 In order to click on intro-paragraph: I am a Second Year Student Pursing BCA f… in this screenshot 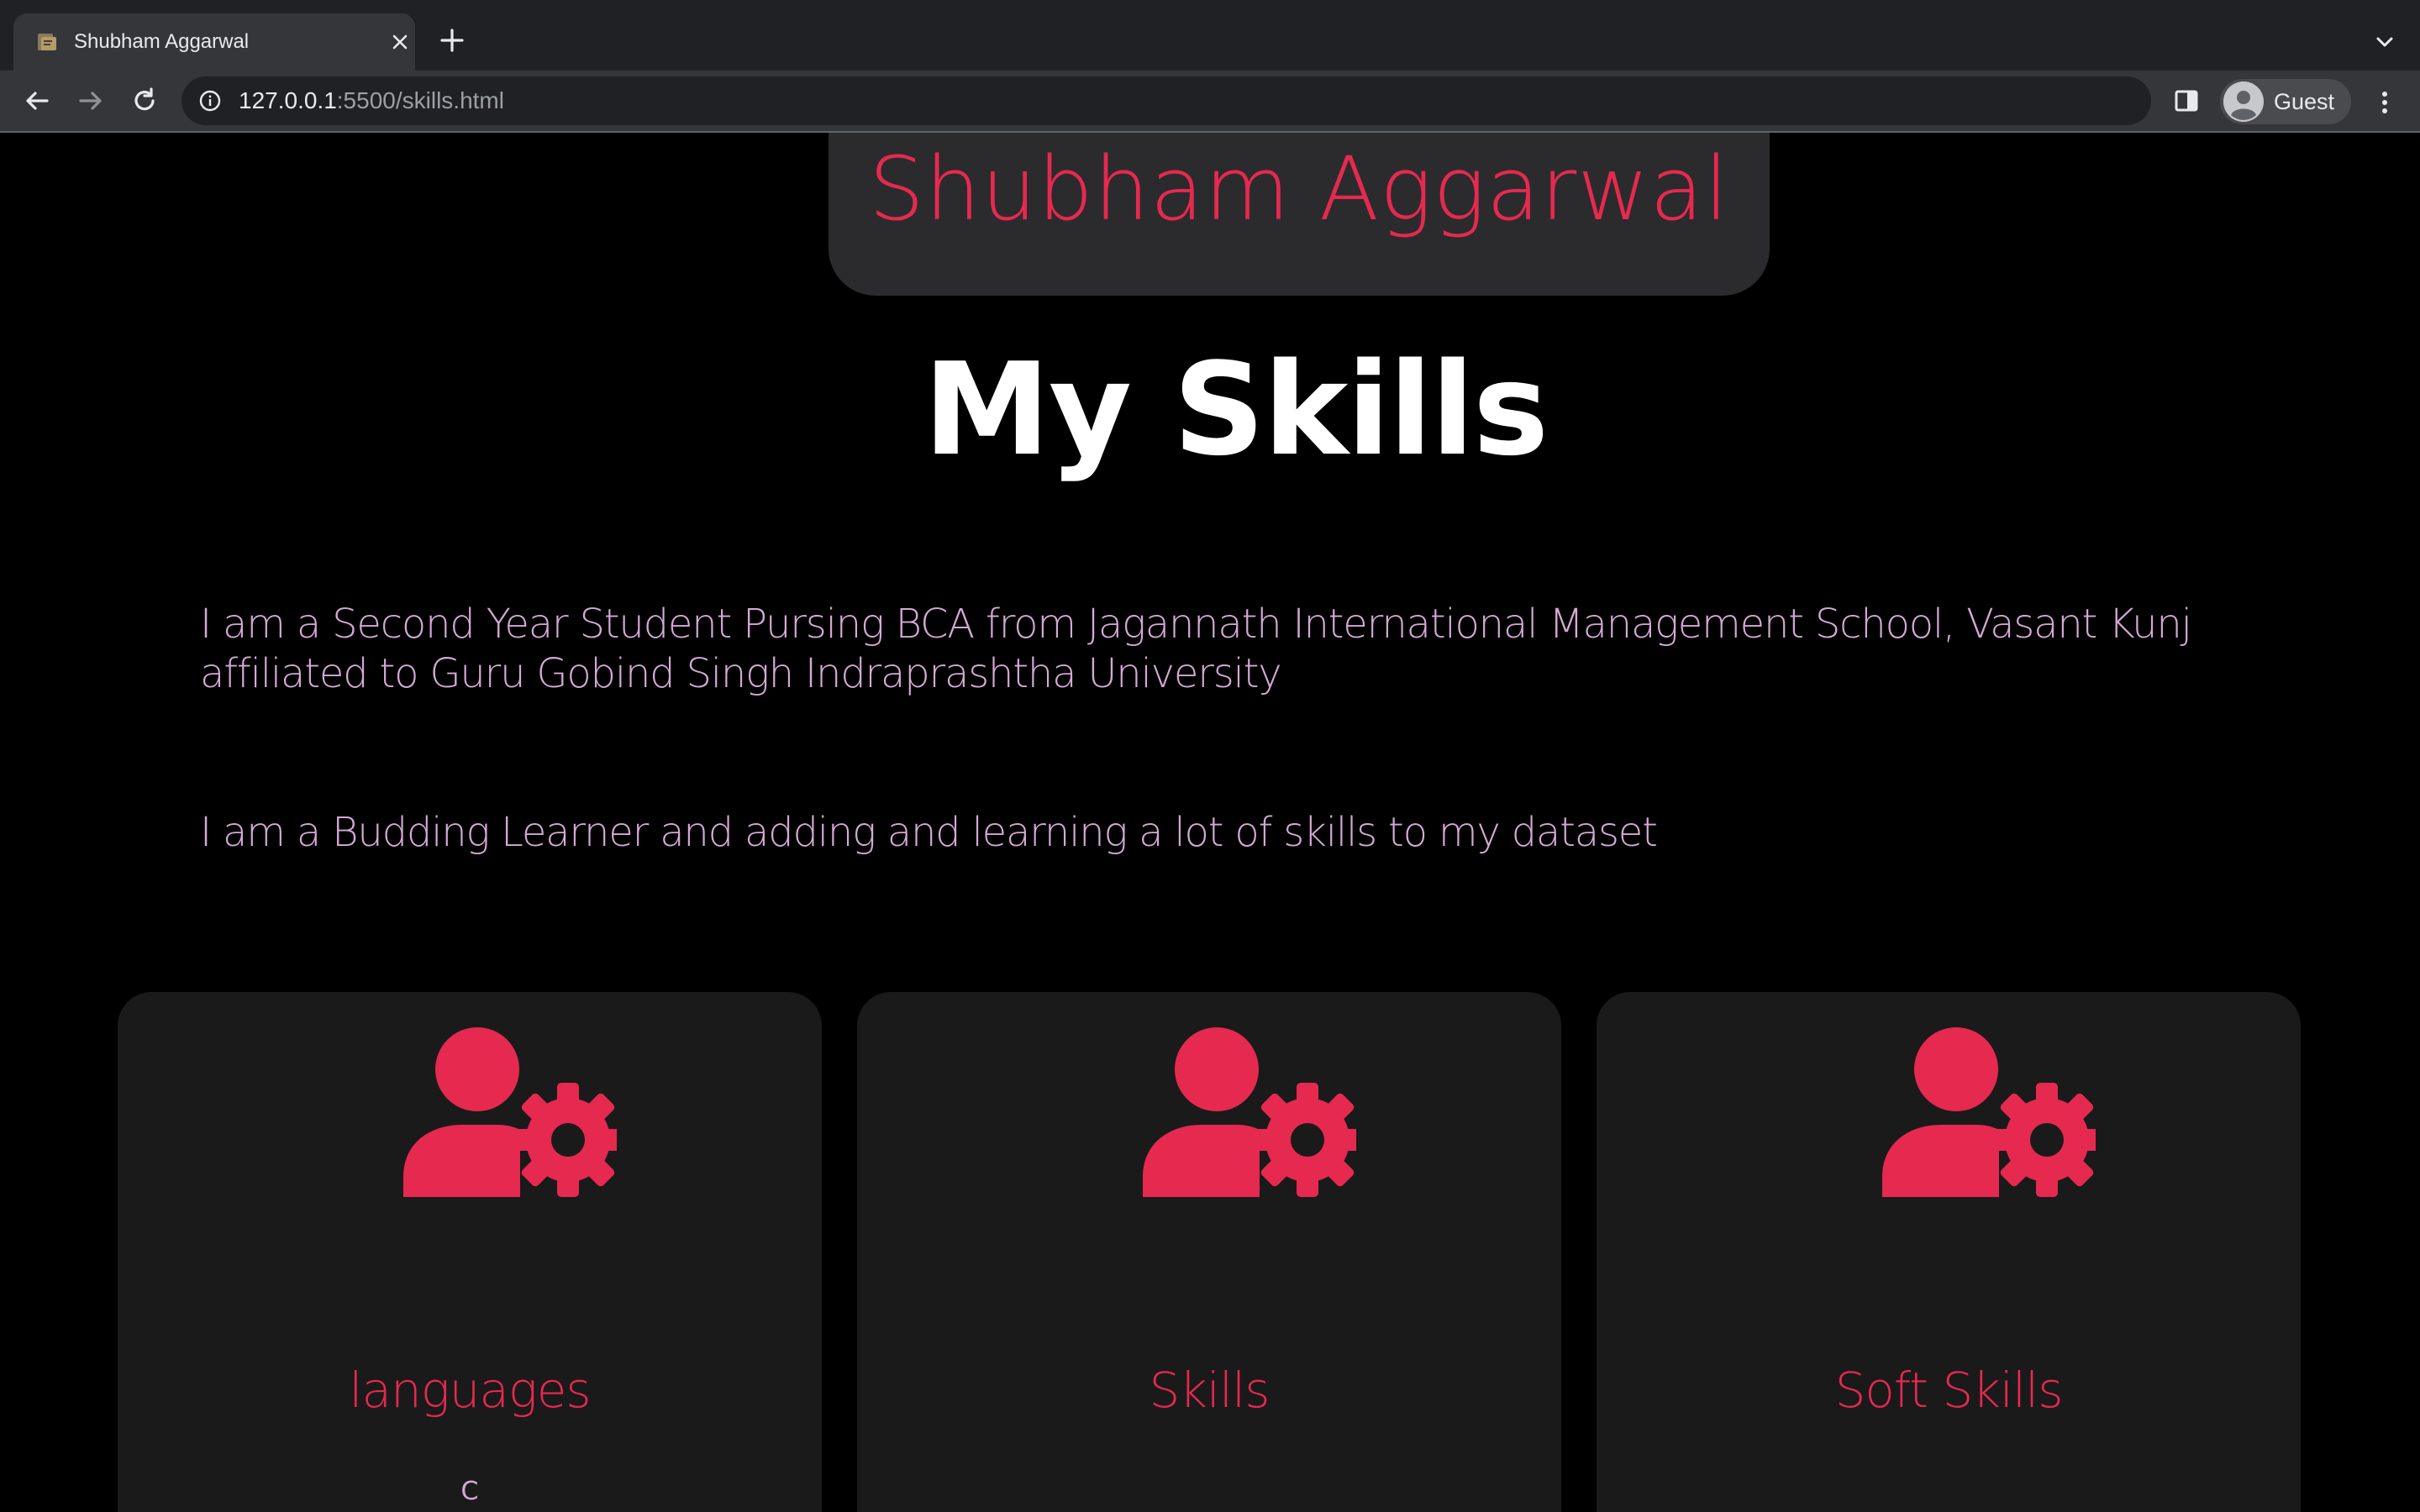, I will do `click(1196, 649)`.